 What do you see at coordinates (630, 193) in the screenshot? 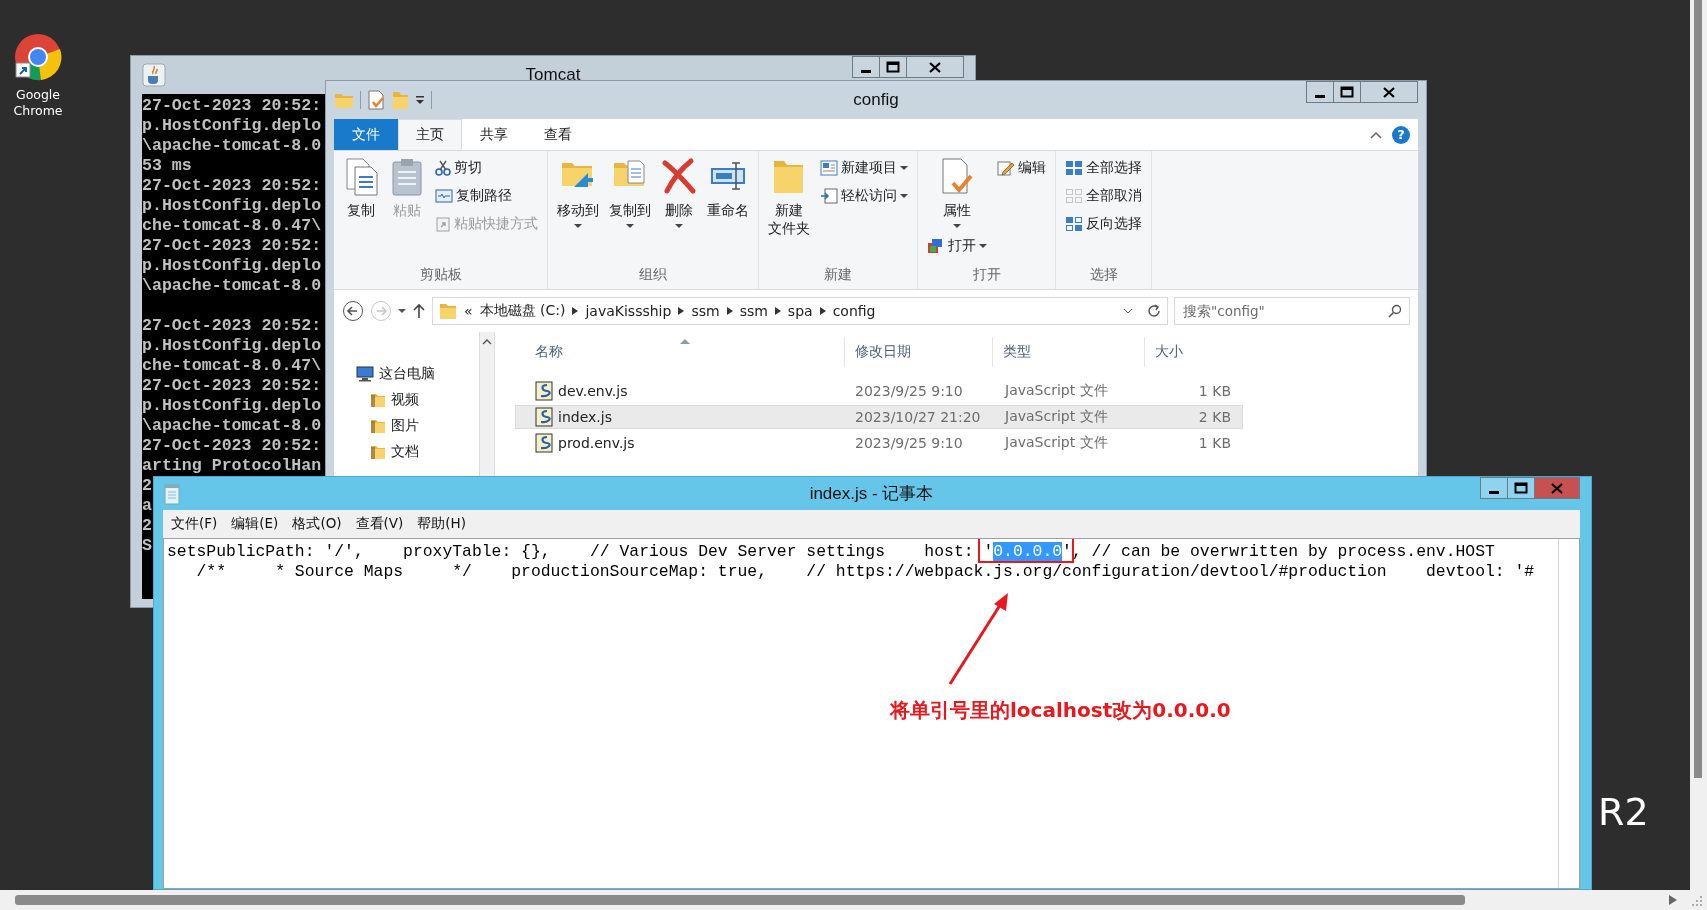
I see `ribbon-button: 复制到` at bounding box center [630, 193].